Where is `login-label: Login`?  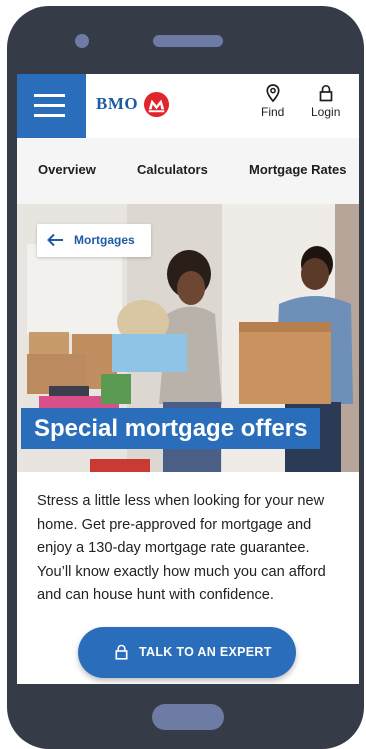 login-label: Login is located at coordinates (326, 112).